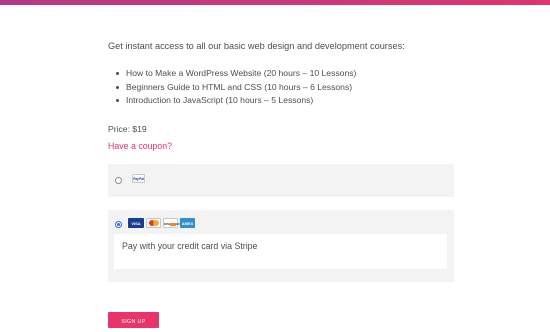 This screenshot has height=332, width=550. What do you see at coordinates (127, 129) in the screenshot?
I see `price-text: Price: $19` at bounding box center [127, 129].